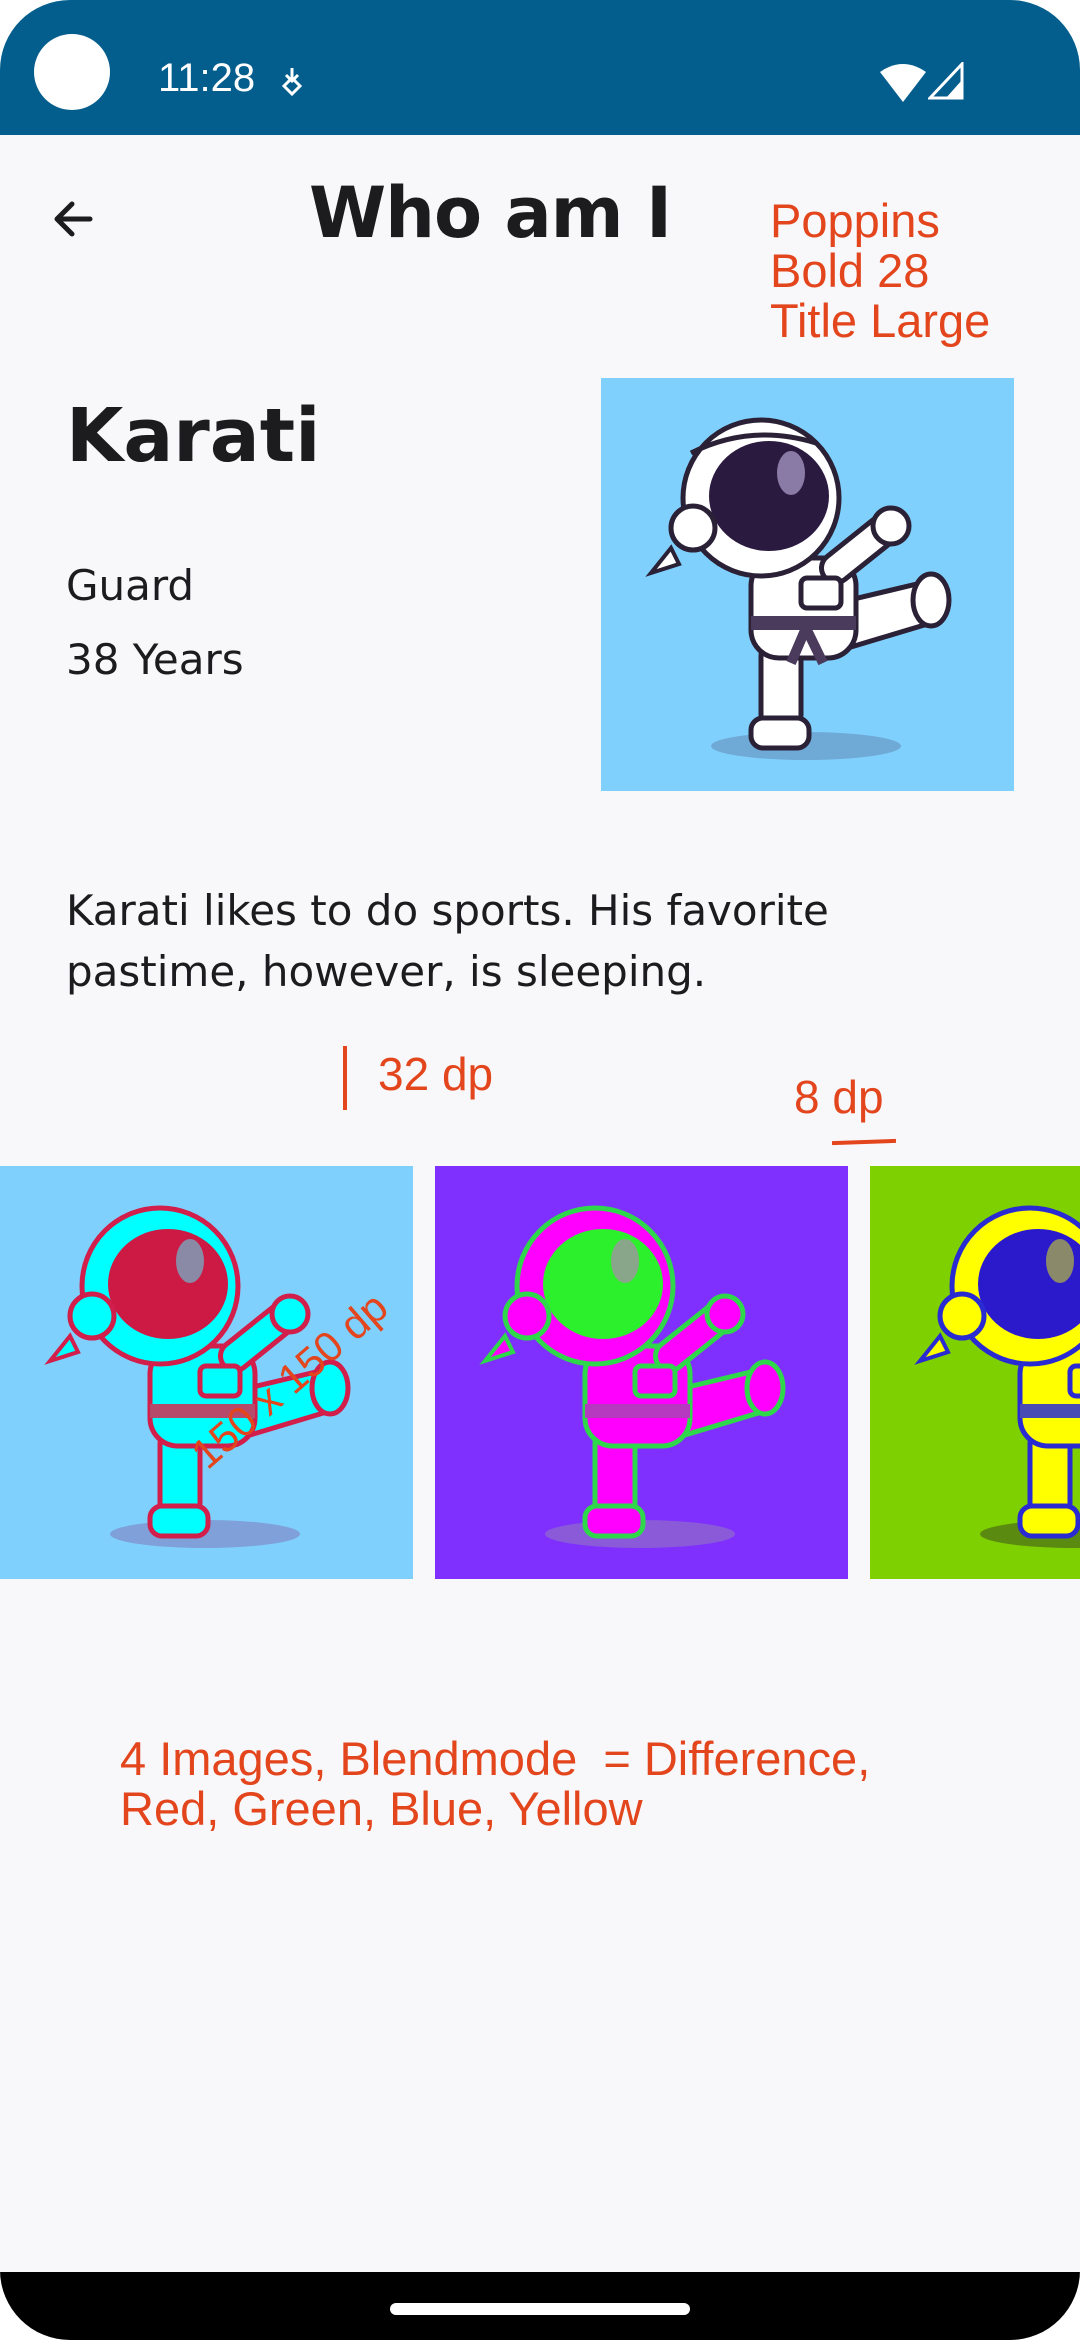 The height and width of the screenshot is (2340, 1080). I want to click on spacing-8-marker, so click(864, 1142).